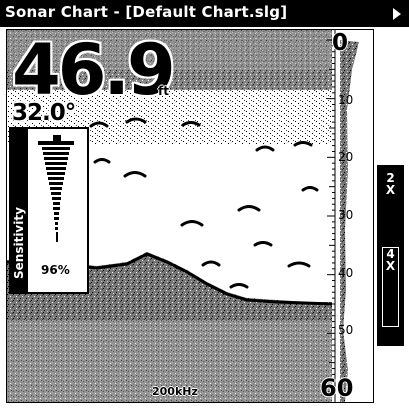 The width and height of the screenshot is (409, 409). I want to click on depth-label-0: 0, so click(340, 43).